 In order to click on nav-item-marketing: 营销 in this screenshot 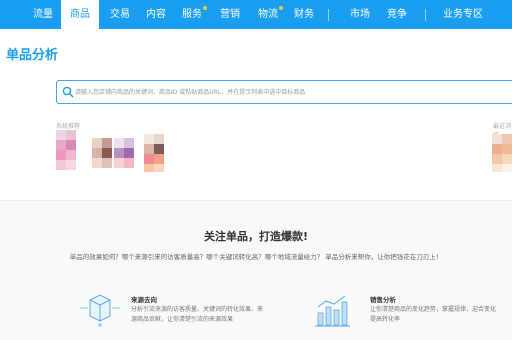, I will do `click(230, 14)`.